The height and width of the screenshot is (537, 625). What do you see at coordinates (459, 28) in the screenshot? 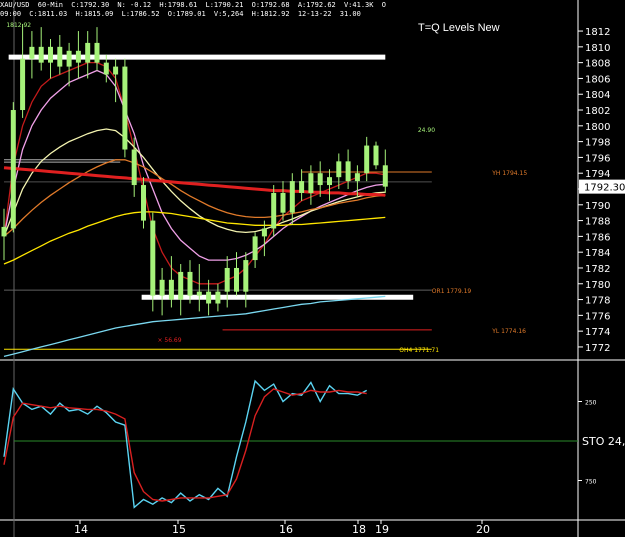
I see `chart-title: T=Q Levels New` at bounding box center [459, 28].